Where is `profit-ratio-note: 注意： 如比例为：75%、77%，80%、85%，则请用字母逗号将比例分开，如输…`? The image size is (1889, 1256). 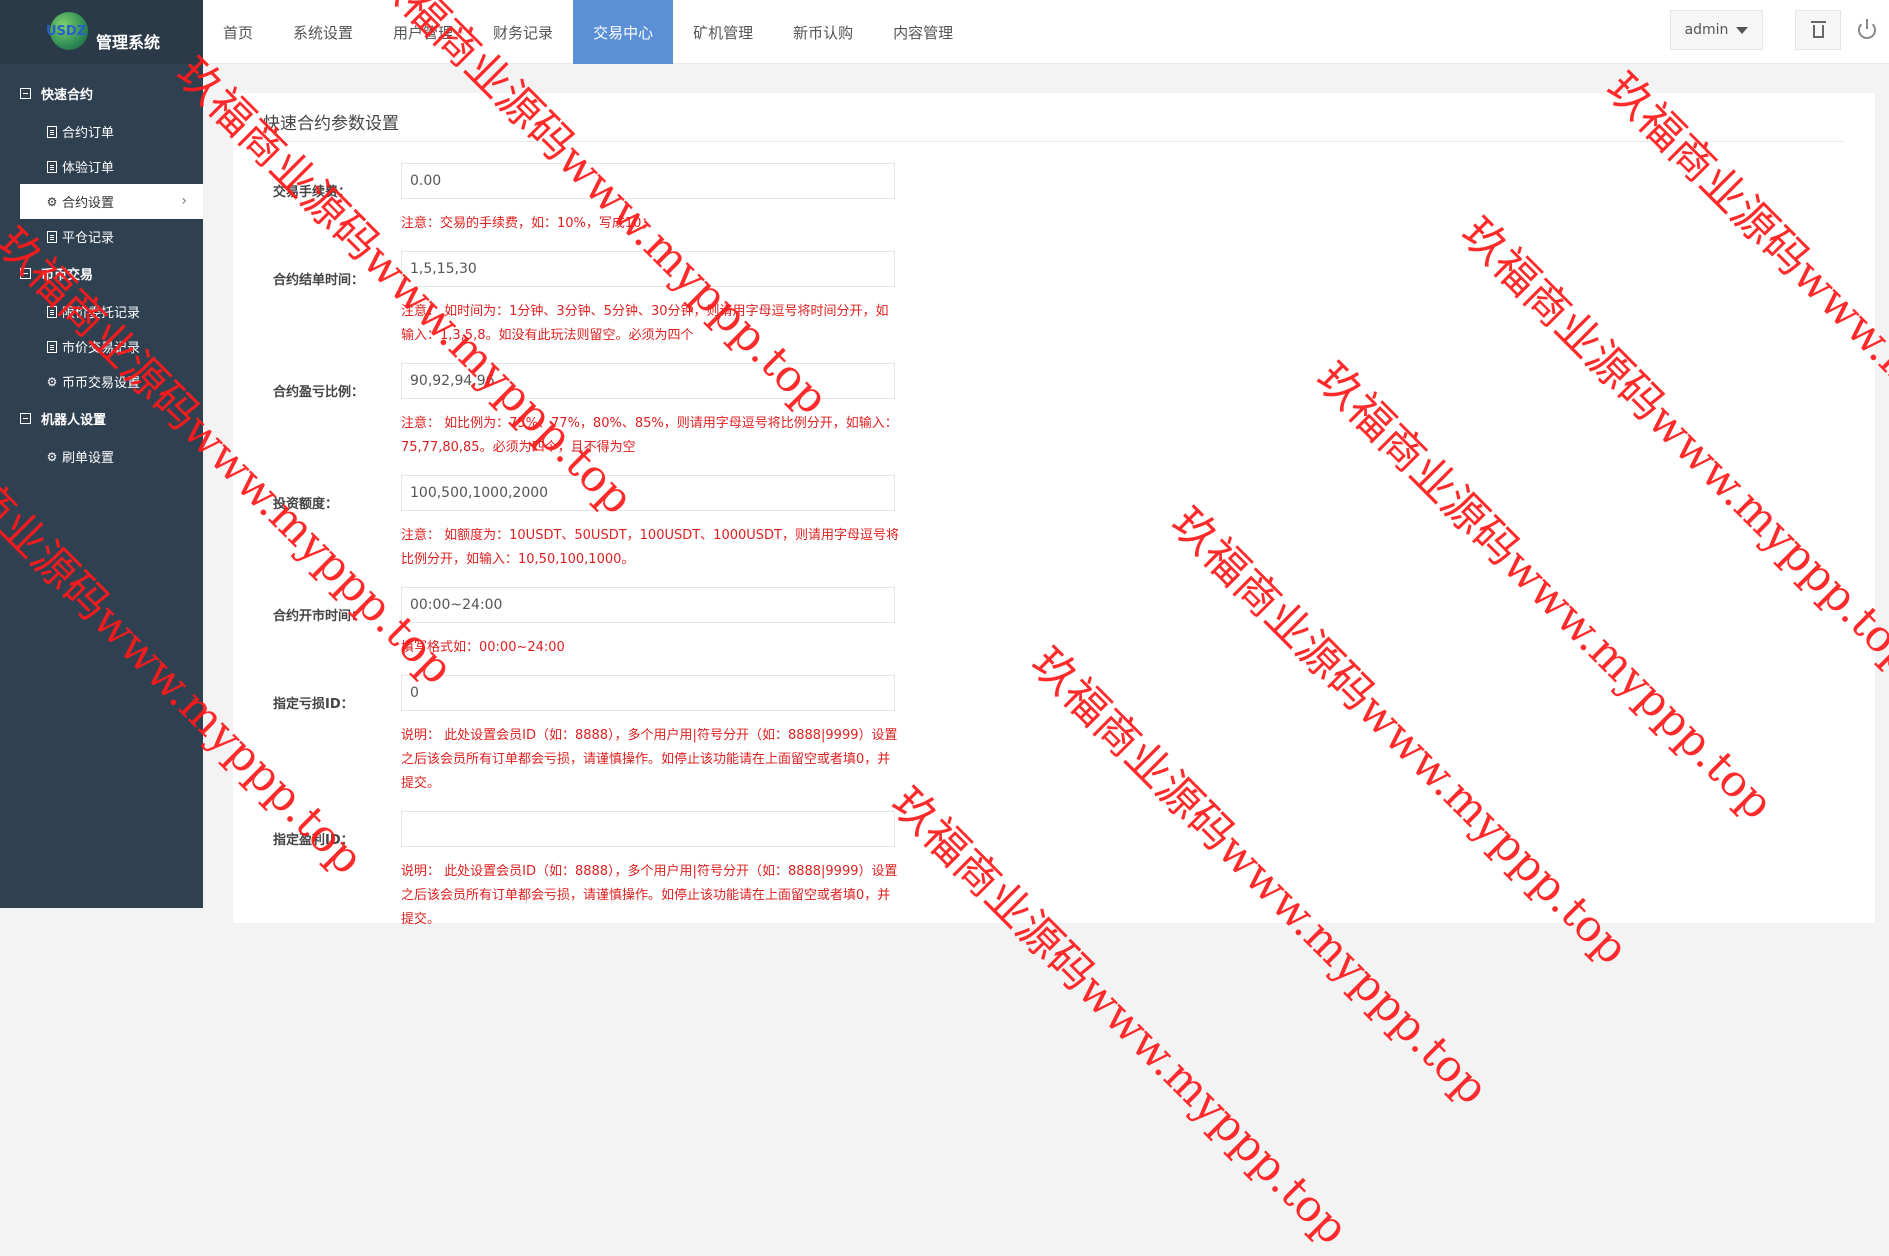
profit-ratio-note: 注意： 如比例为：75%、77%，80%、85%，则请用字母逗号将比例分开，如输… is located at coordinates (649, 435).